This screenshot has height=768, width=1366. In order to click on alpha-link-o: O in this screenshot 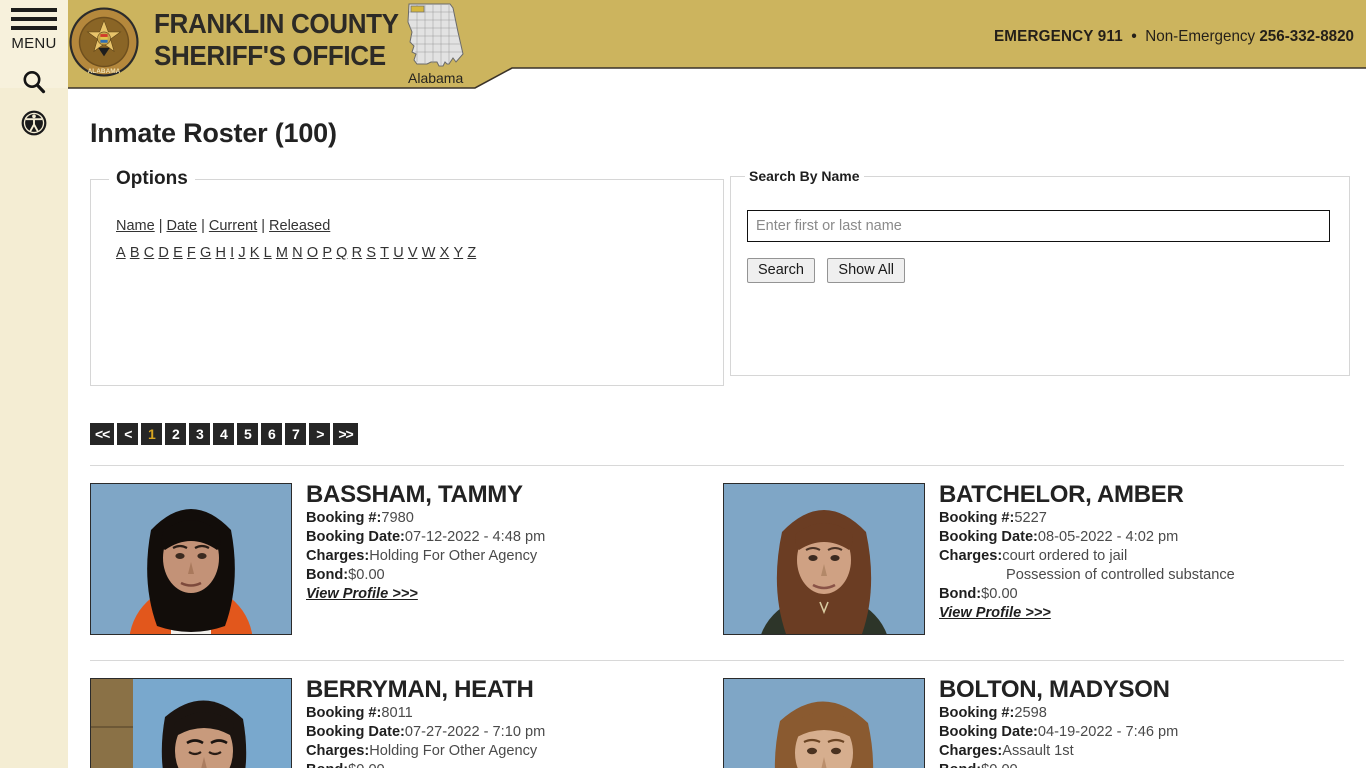, I will do `click(312, 253)`.